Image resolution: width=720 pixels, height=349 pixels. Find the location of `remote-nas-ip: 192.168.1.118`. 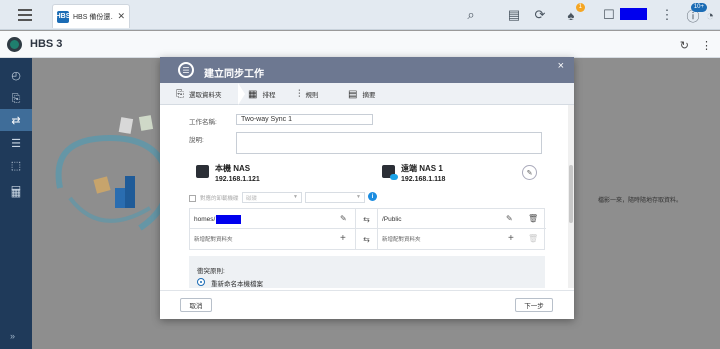

remote-nas-ip: 192.168.1.118 is located at coordinates (423, 179).